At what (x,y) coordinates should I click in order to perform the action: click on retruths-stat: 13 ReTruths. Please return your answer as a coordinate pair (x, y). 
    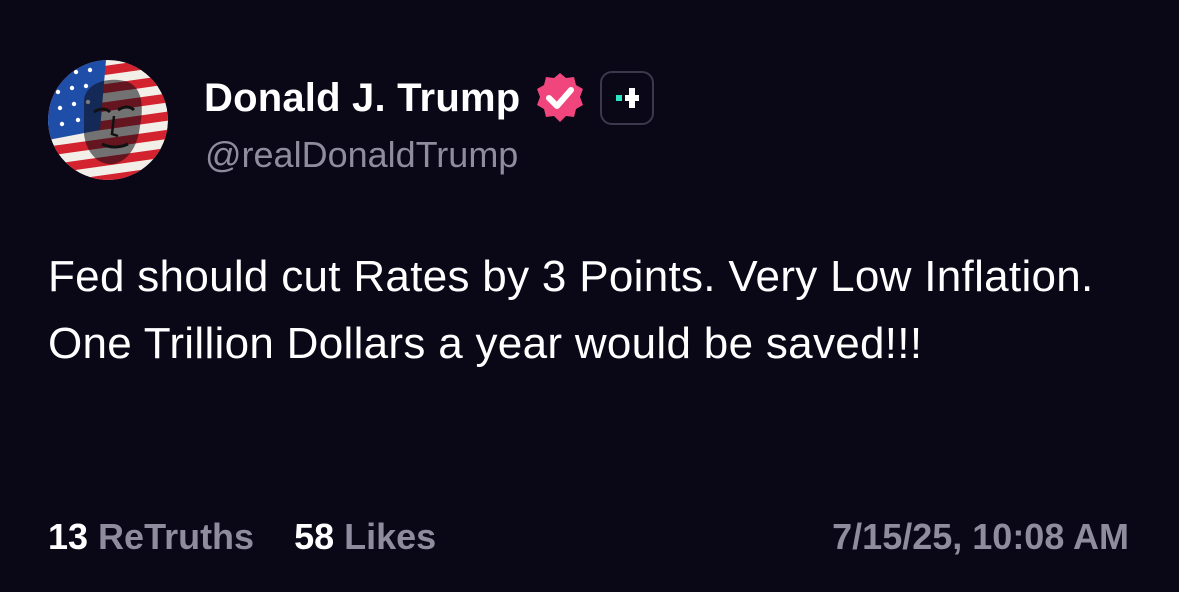
    Looking at the image, I should click on (151, 537).